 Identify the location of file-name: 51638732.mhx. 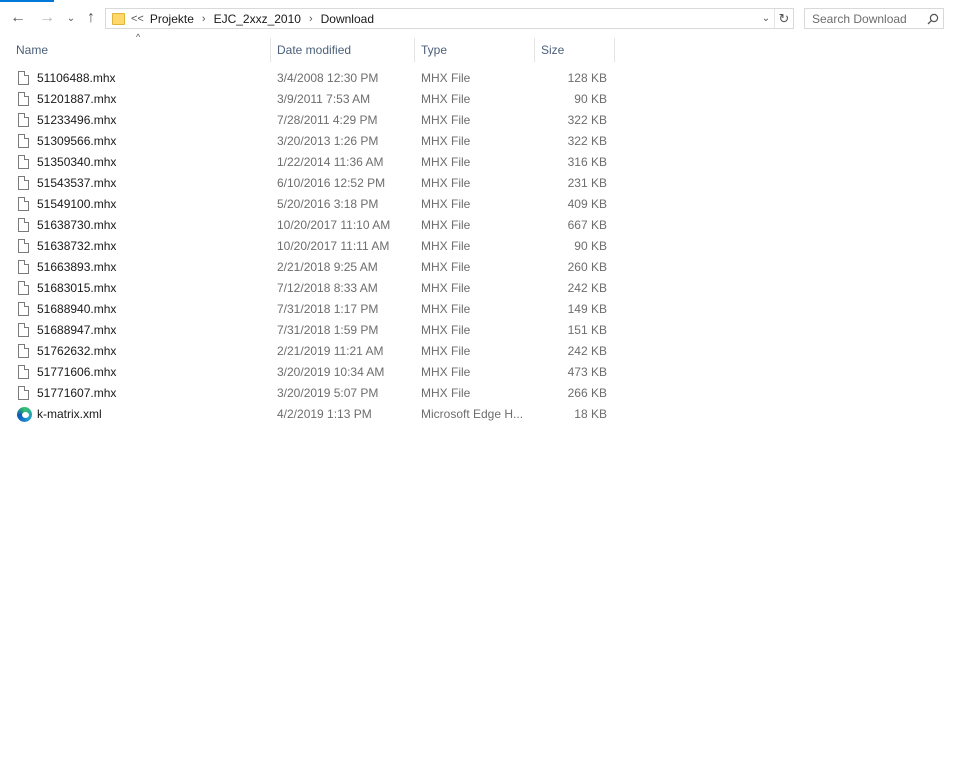
(77, 246).